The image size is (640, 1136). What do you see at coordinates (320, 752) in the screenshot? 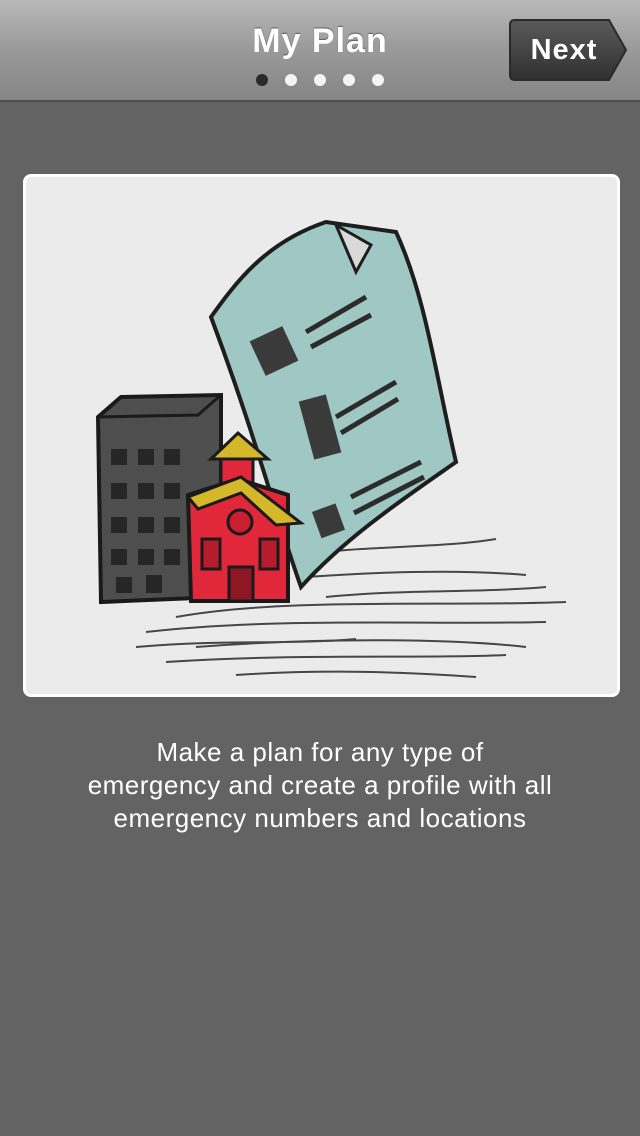
I see `description-line-1: Make a plan for any type of` at bounding box center [320, 752].